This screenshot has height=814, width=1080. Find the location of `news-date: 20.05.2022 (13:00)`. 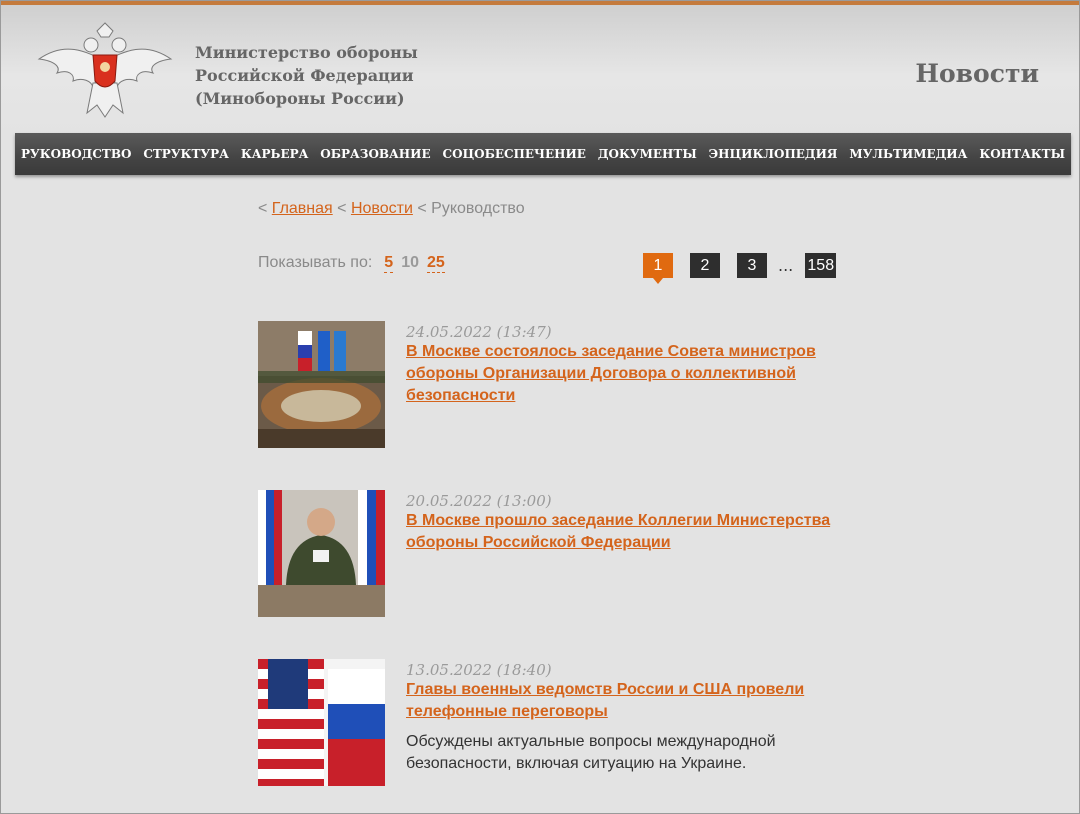

news-date: 20.05.2022 (13:00) is located at coordinates (479, 501).